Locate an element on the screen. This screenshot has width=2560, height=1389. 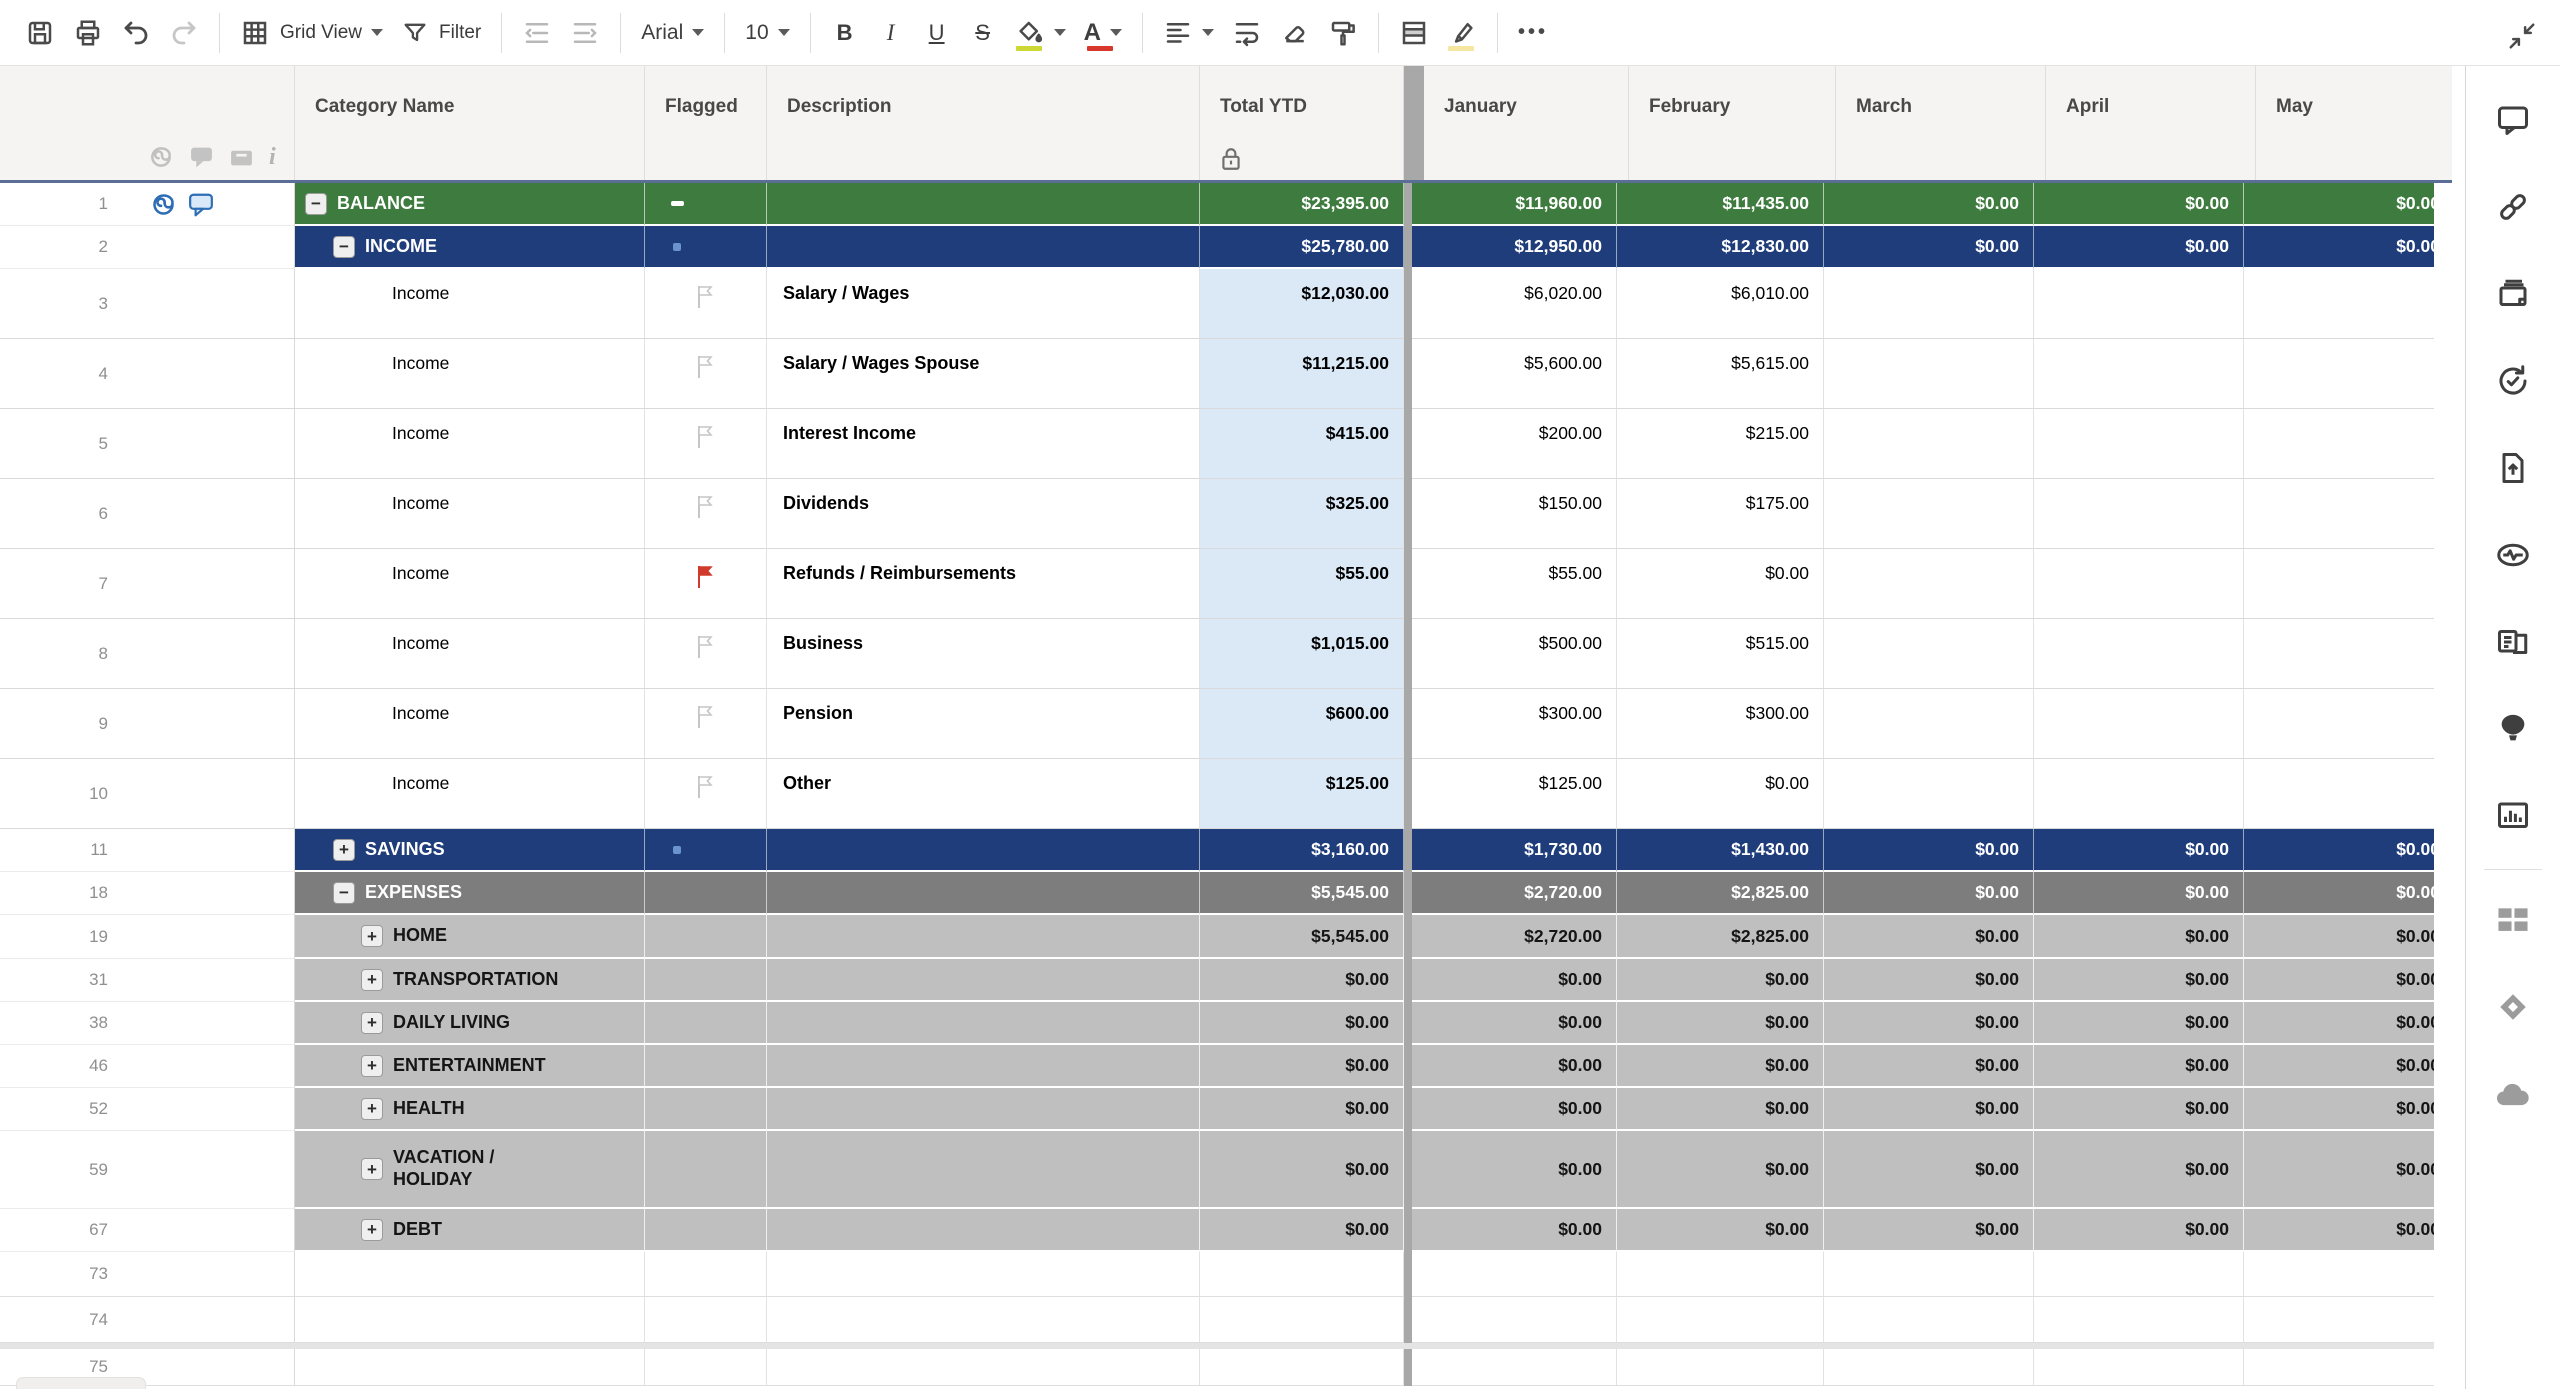
row-number-header: i is located at coordinates (147, 123).